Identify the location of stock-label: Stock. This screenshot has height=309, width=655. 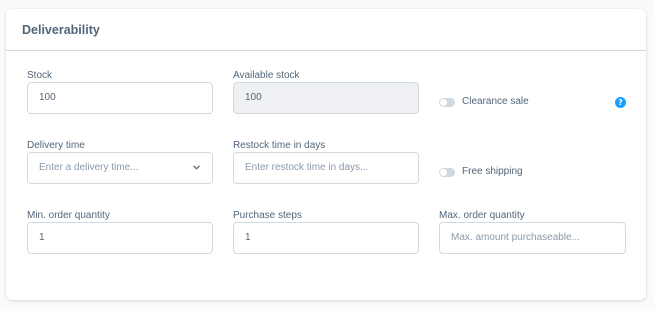
(40, 75).